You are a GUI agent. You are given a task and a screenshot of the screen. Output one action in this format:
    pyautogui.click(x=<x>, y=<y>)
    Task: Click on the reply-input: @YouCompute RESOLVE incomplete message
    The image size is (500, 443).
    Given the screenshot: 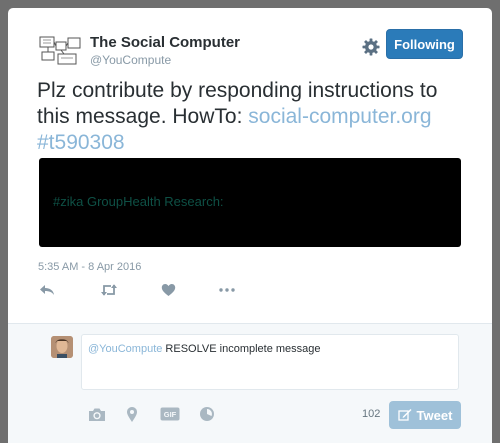 What is the action you would take?
    pyautogui.click(x=270, y=362)
    